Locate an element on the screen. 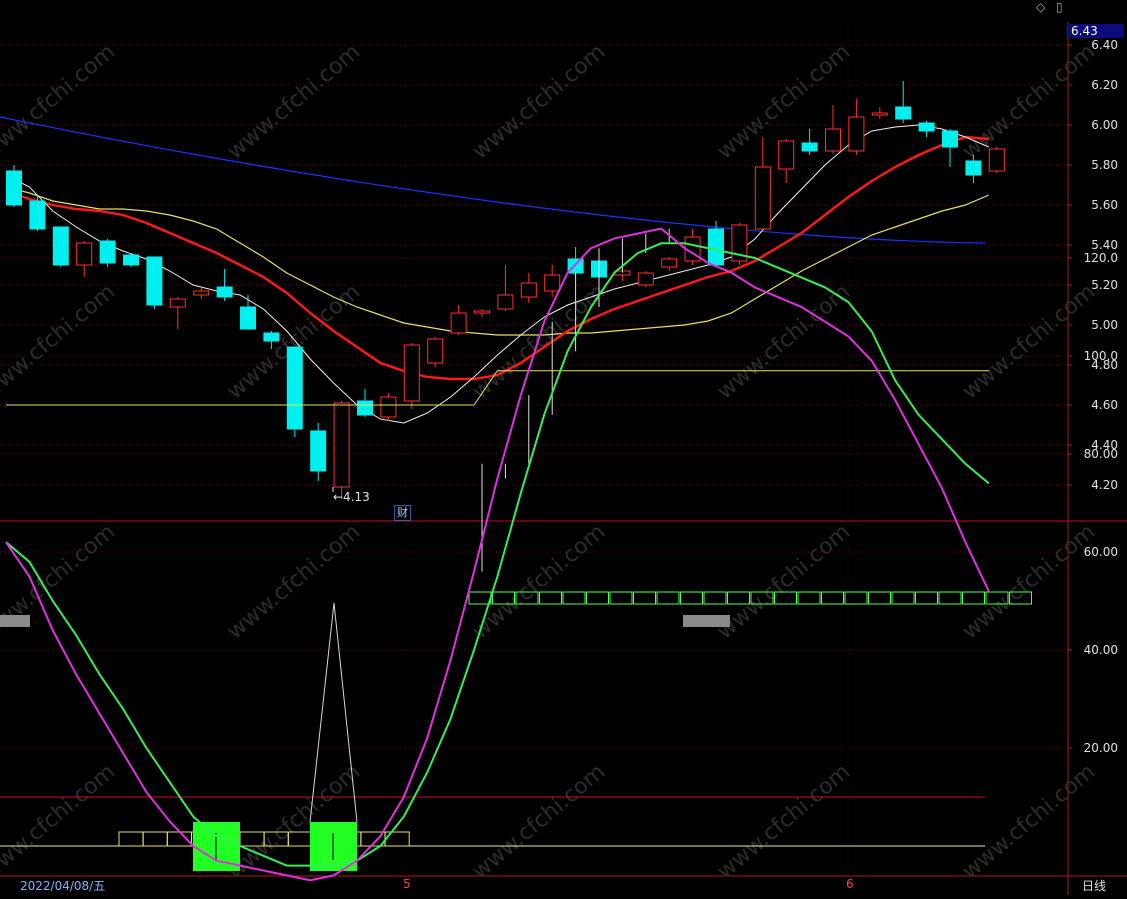 The width and height of the screenshot is (1127, 899). current-price-badge: 6.43 is located at coordinates (1096, 31).